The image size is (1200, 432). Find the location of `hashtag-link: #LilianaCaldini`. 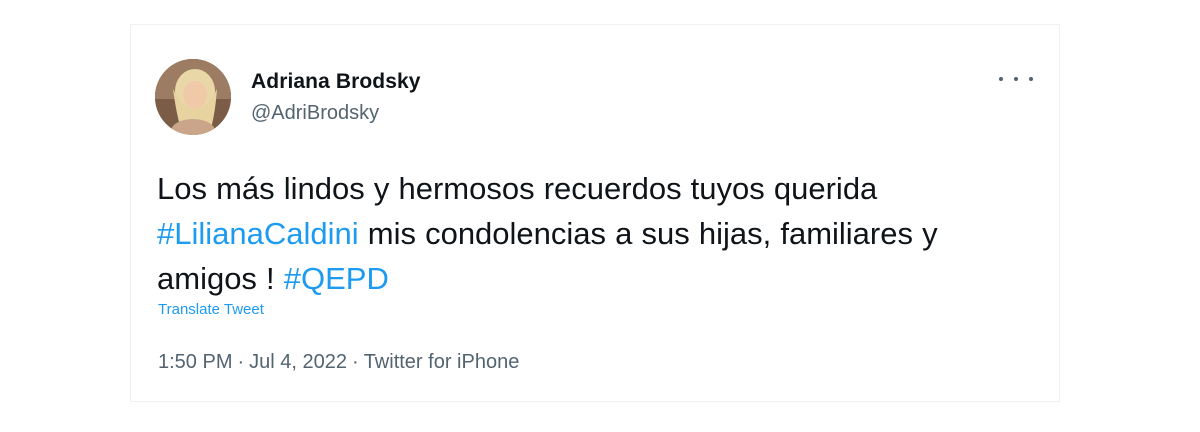

hashtag-link: #LilianaCaldini is located at coordinates (258, 233).